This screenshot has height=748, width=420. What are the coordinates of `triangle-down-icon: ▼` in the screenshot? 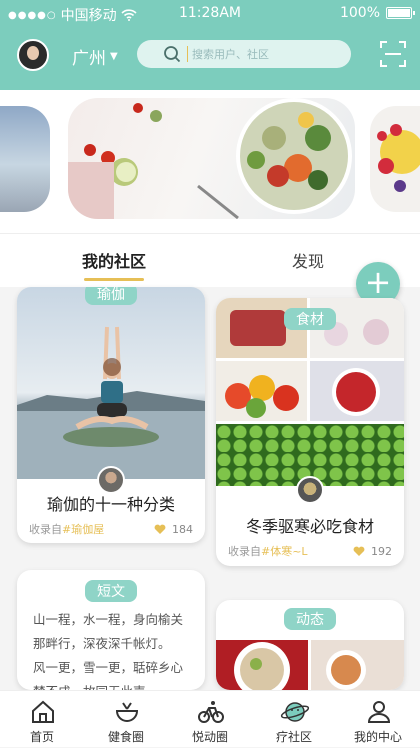 It's located at (114, 56).